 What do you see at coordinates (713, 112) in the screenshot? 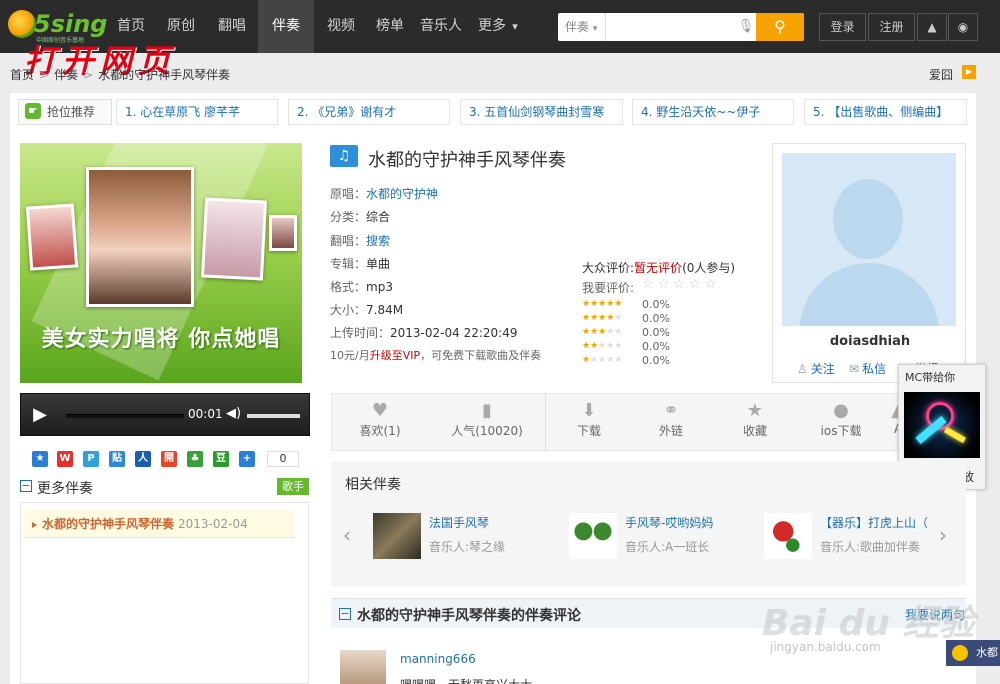
I see `hot-item: 4. 野生沿天依~~伊子` at bounding box center [713, 112].